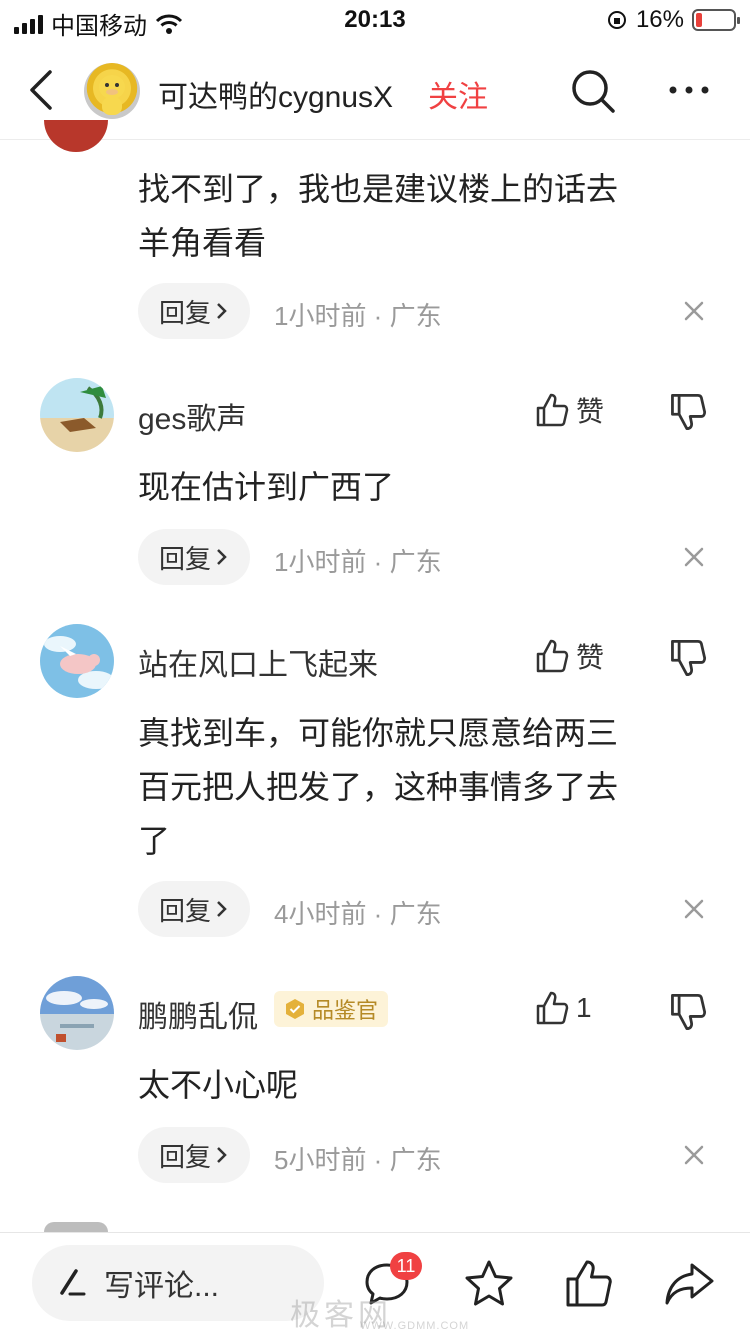 This screenshot has width=750, height=1334. I want to click on back-arrow-icon, so click(44, 90).